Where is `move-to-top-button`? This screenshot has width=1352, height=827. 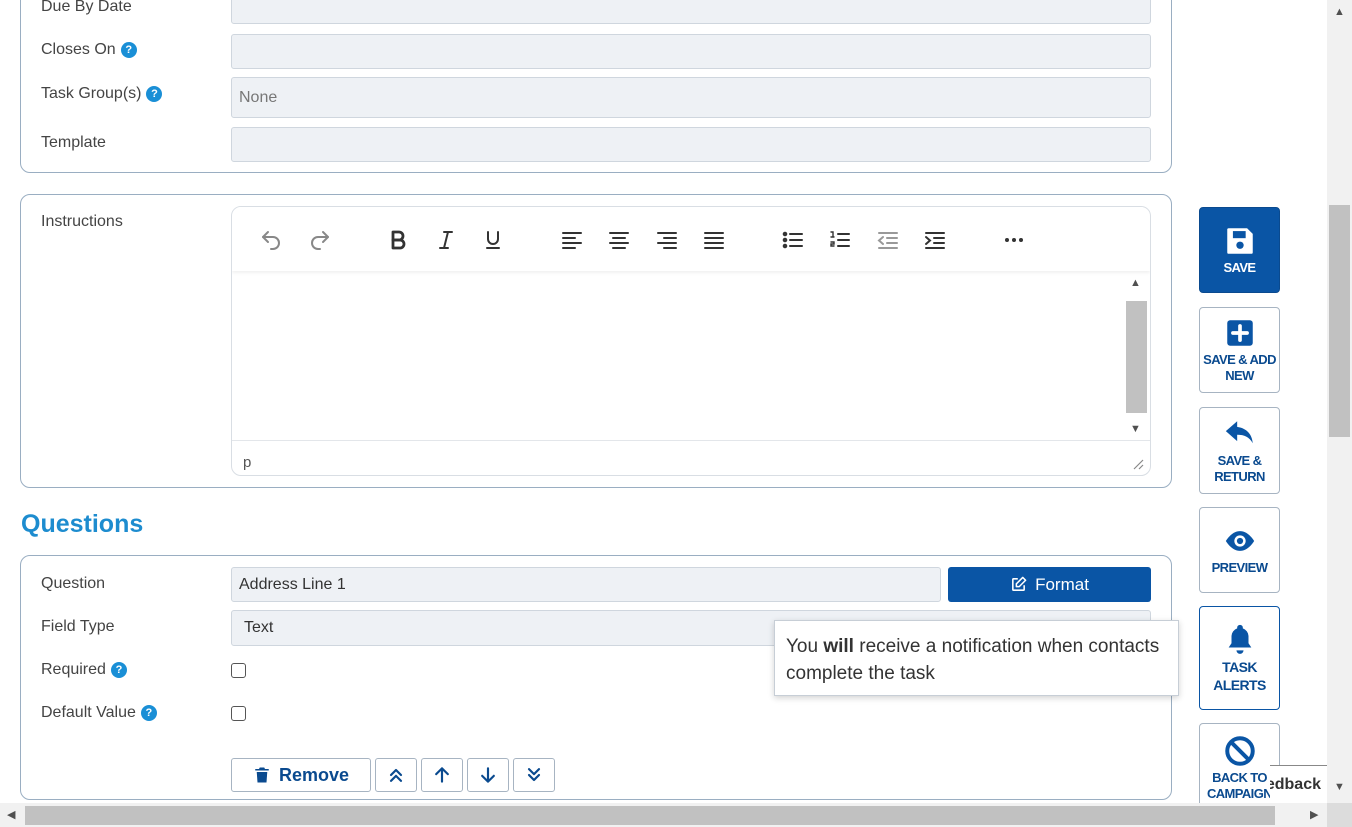 move-to-top-button is located at coordinates (396, 775).